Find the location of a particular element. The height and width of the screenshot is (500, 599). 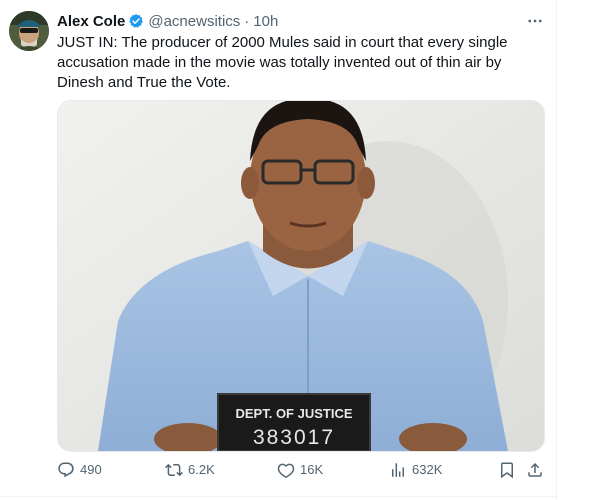

author-name: Alex Cole is located at coordinates (91, 21).